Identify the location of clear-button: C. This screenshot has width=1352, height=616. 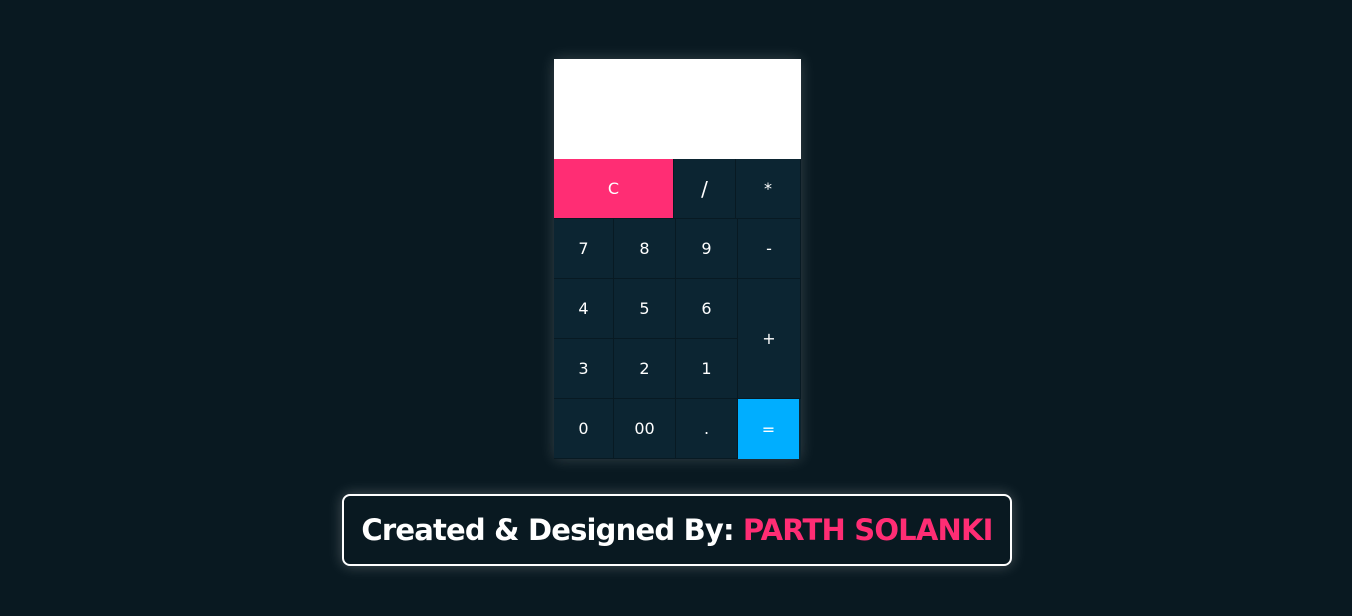
(614, 189).